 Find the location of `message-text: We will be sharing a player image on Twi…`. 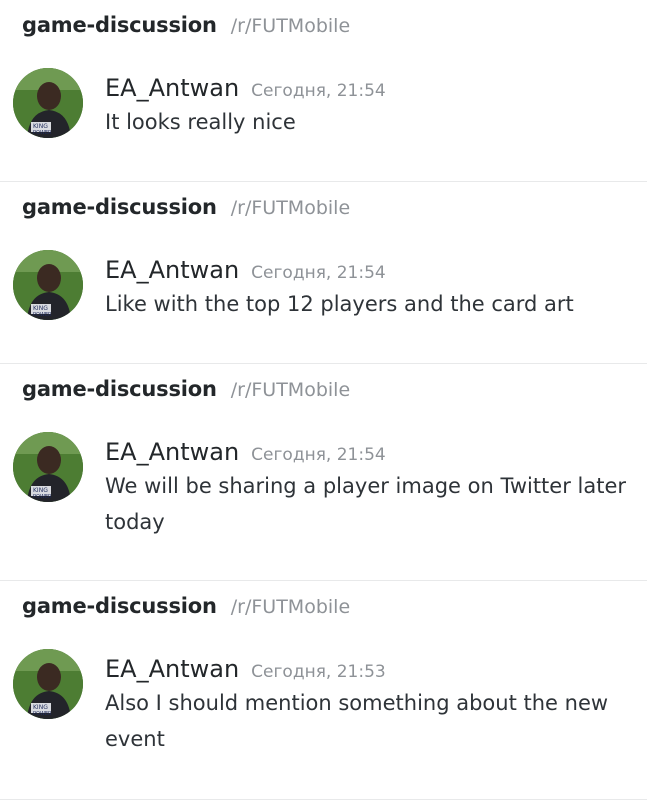

message-text: We will be sharing a player image on Twi… is located at coordinates (366, 504).